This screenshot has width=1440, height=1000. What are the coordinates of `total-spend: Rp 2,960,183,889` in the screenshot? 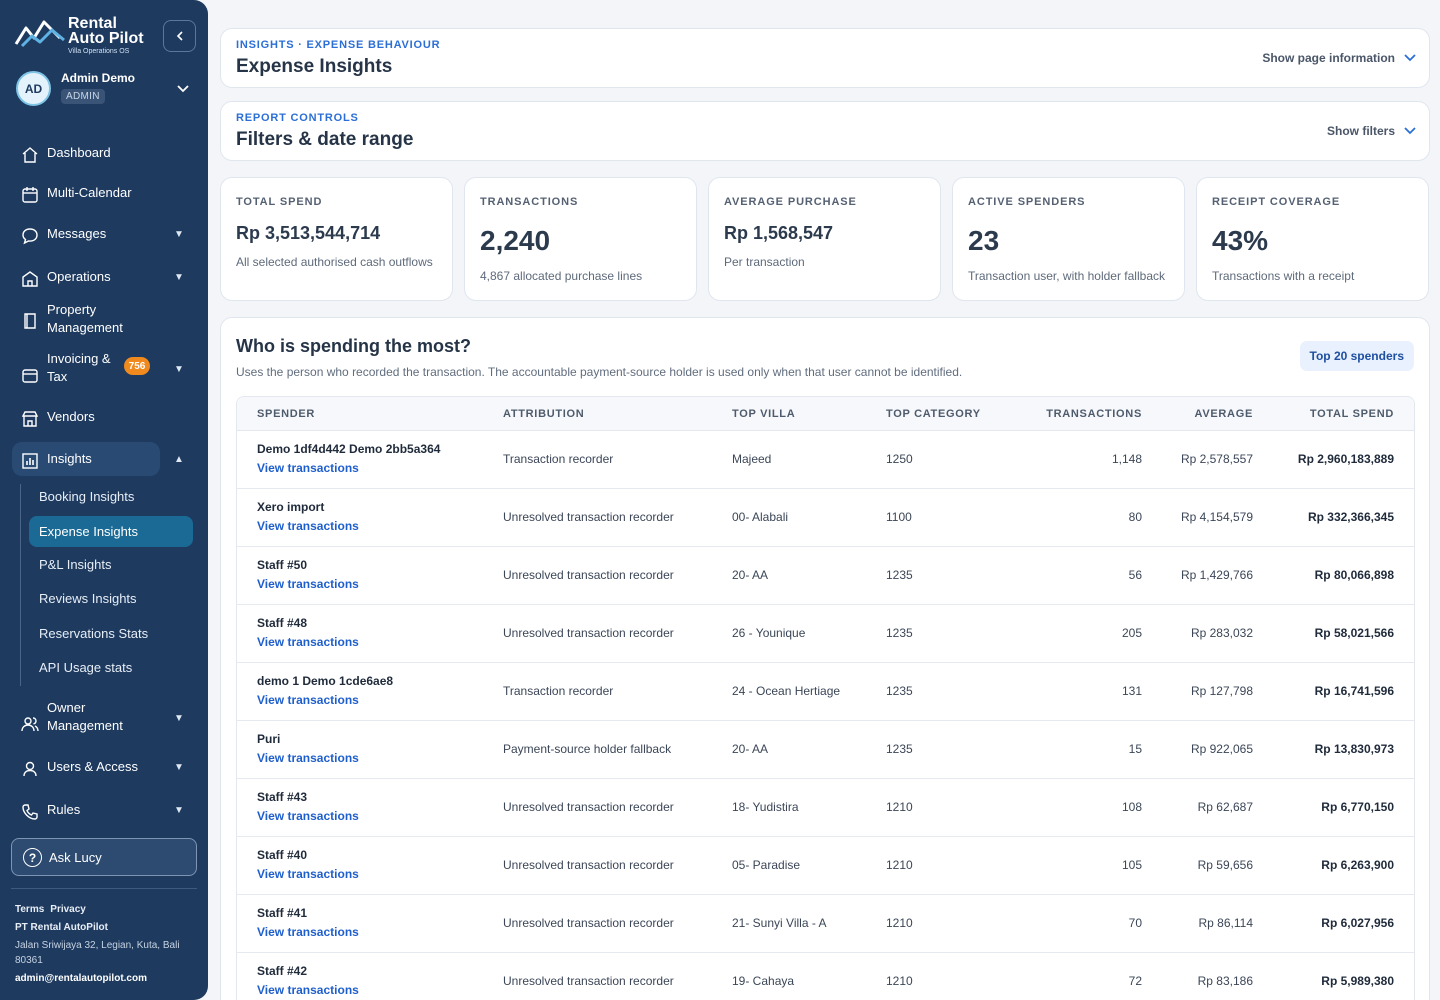 It's located at (1345, 459).